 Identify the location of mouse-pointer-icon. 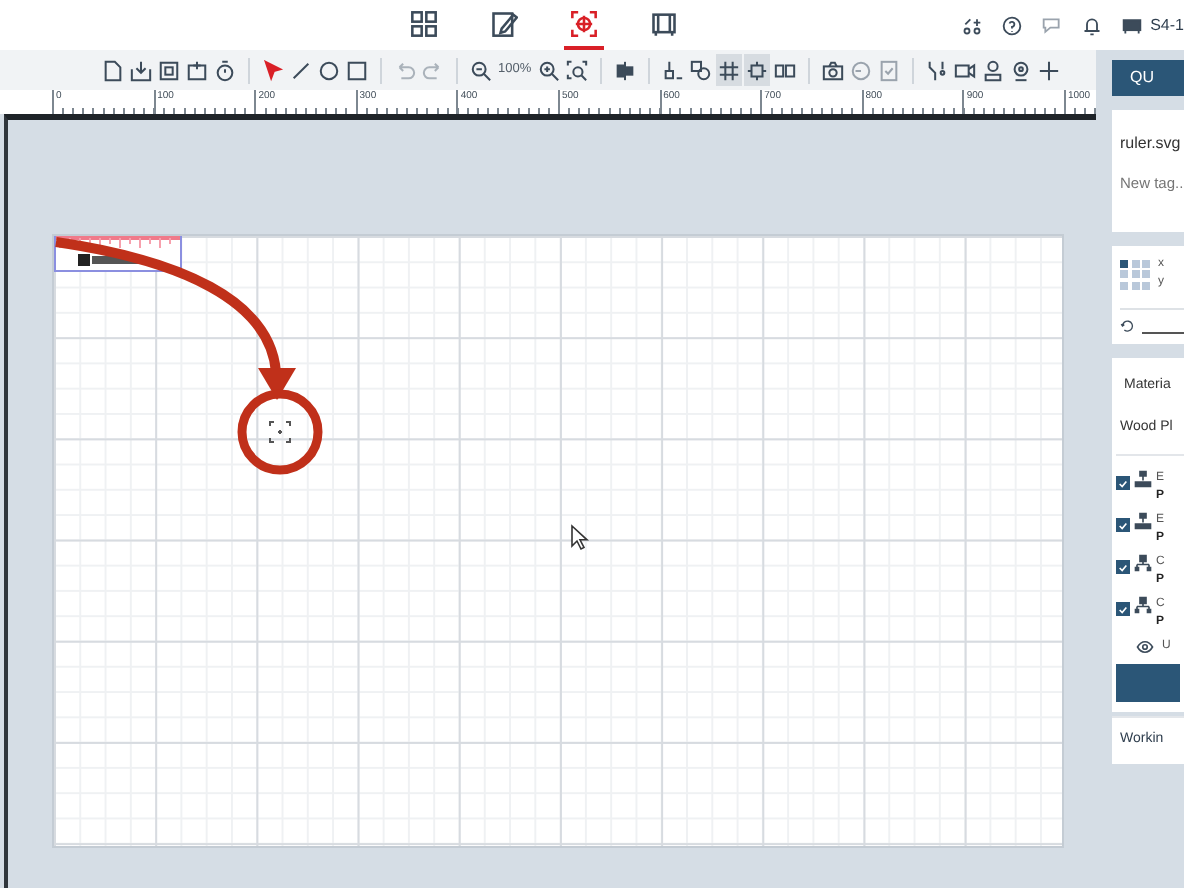
(580, 537).